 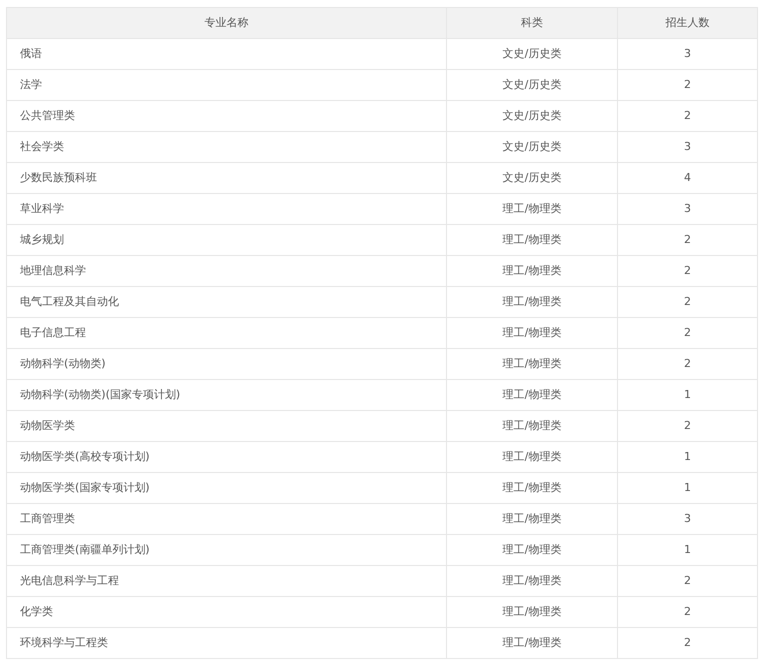 What do you see at coordinates (226, 271) in the screenshot?
I see `table-cell: 地理信息科学` at bounding box center [226, 271].